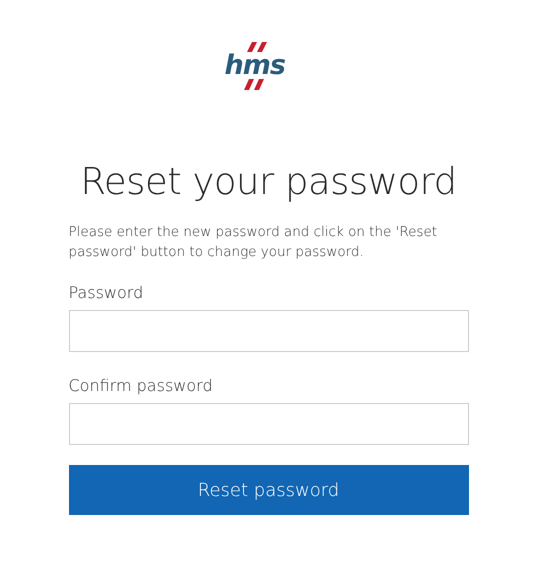 The image size is (537, 565). What do you see at coordinates (268, 182) in the screenshot?
I see `page-title: Reset your password` at bounding box center [268, 182].